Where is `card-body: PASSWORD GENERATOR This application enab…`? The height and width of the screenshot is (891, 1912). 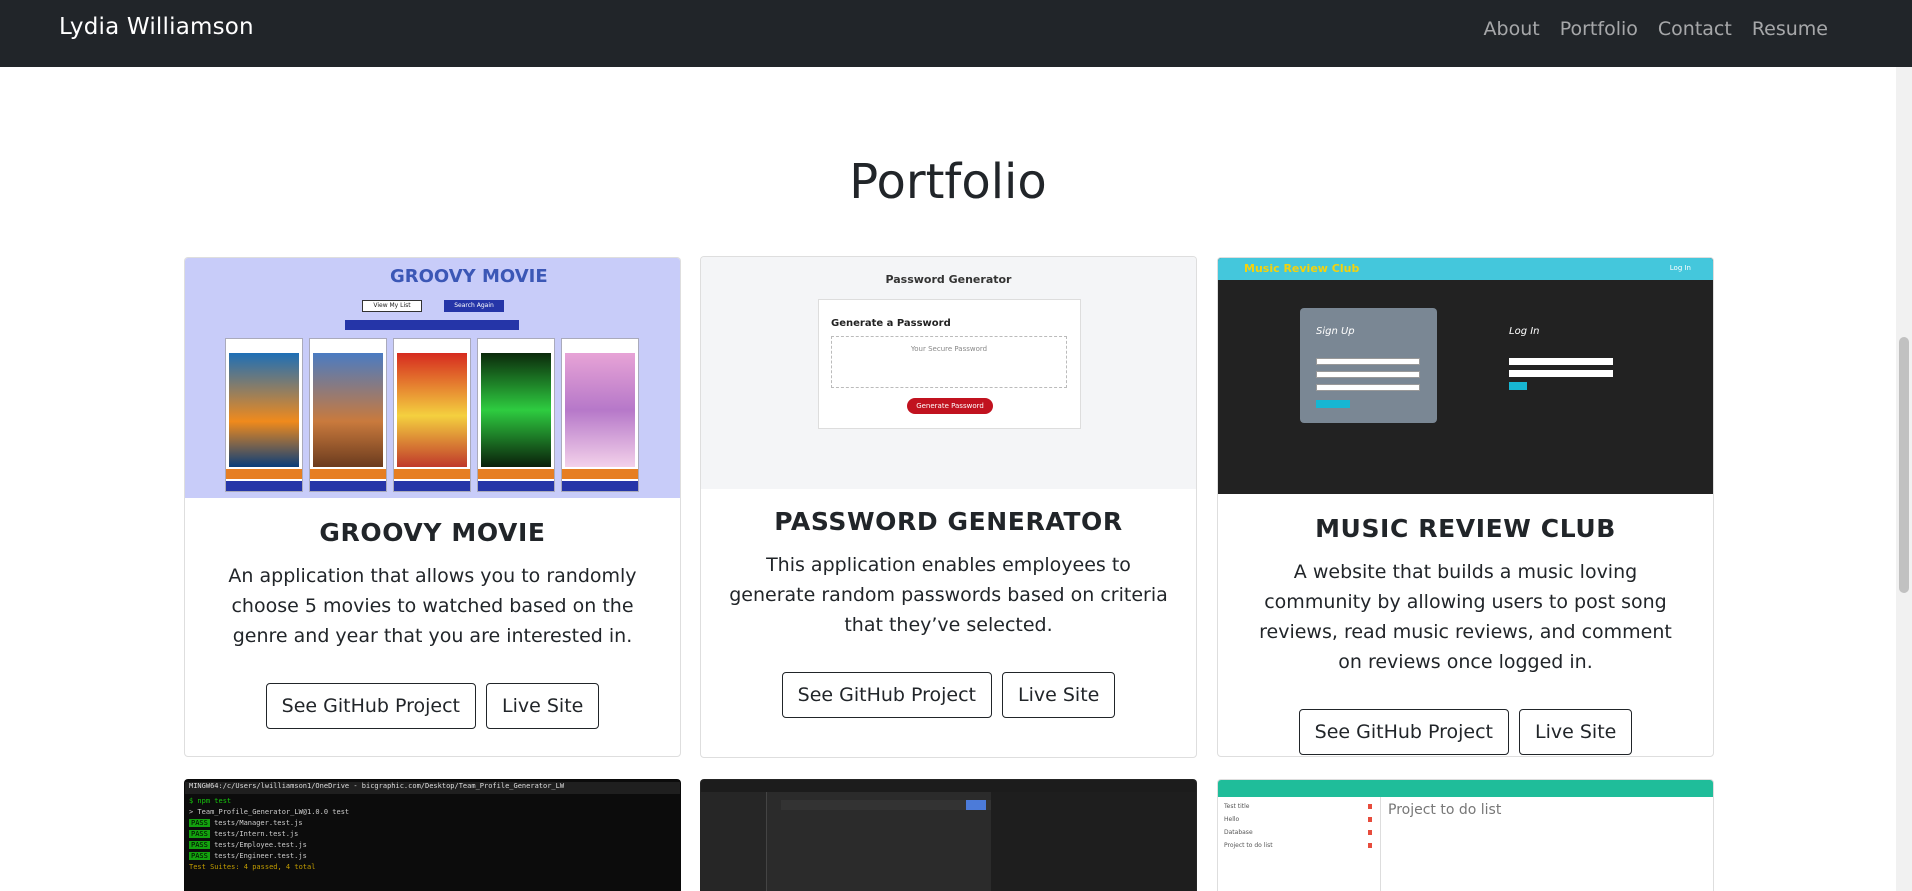
card-body: PASSWORD GENERATOR This application enab… is located at coordinates (948, 612).